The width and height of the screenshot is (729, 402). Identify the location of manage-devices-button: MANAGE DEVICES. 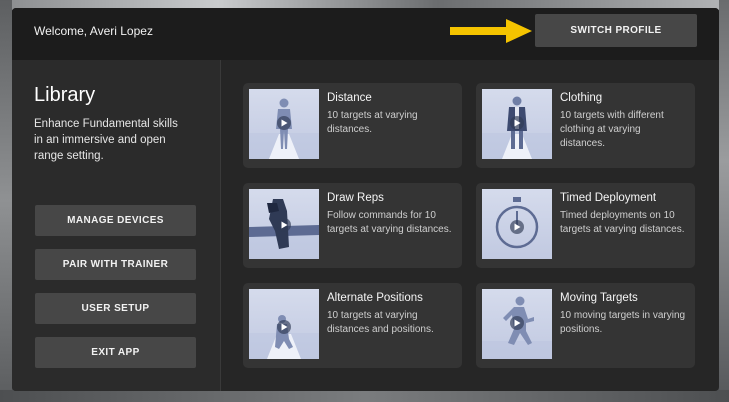
(115, 220).